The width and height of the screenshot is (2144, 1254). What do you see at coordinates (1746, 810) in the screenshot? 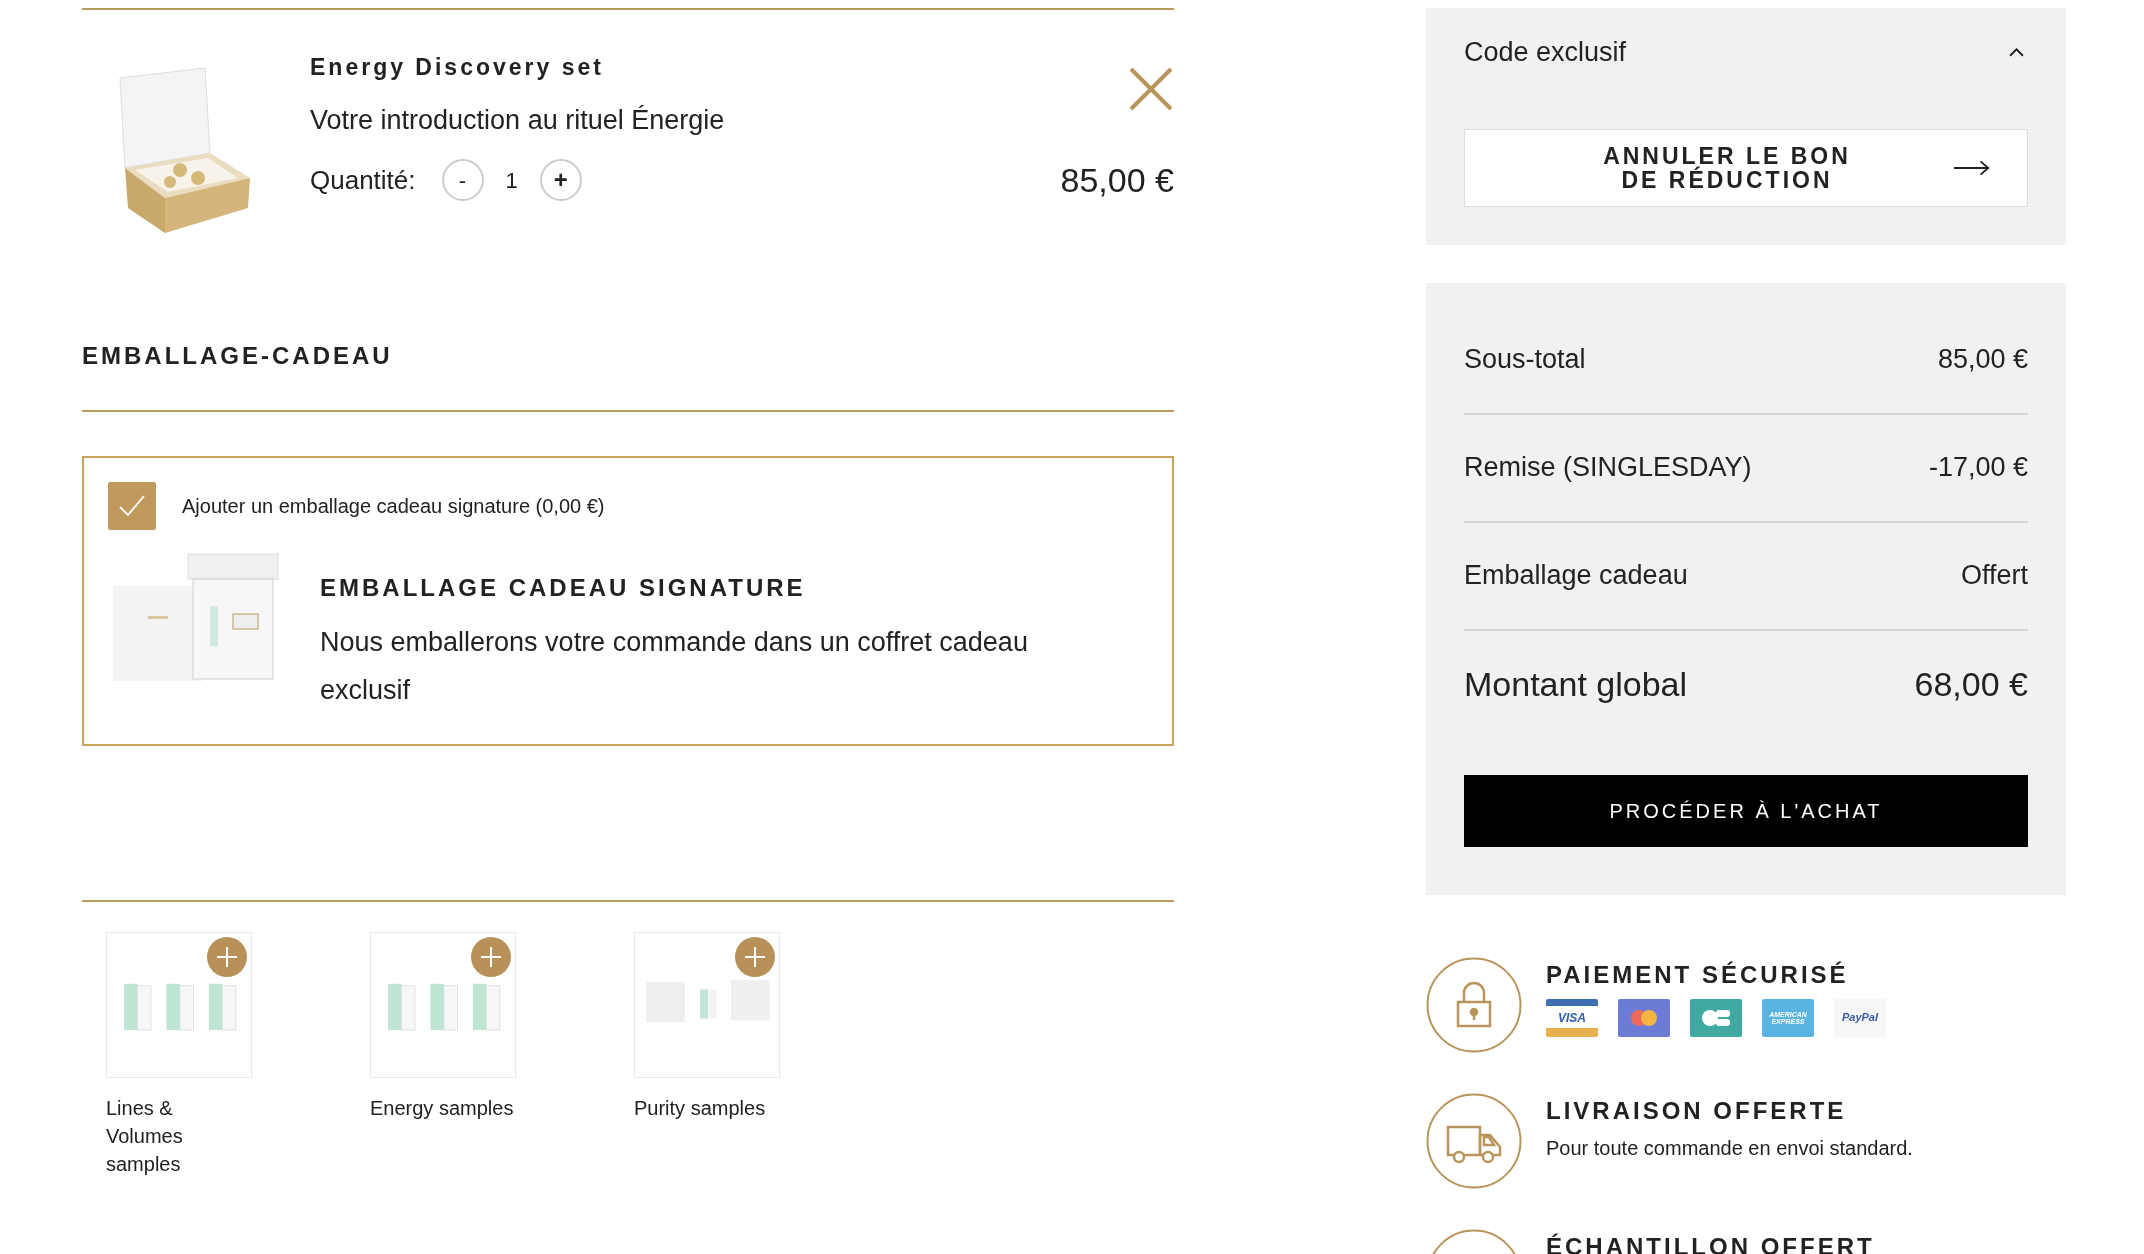
I see `checkout-button: PROCÉDER À L'ACHAT` at bounding box center [1746, 810].